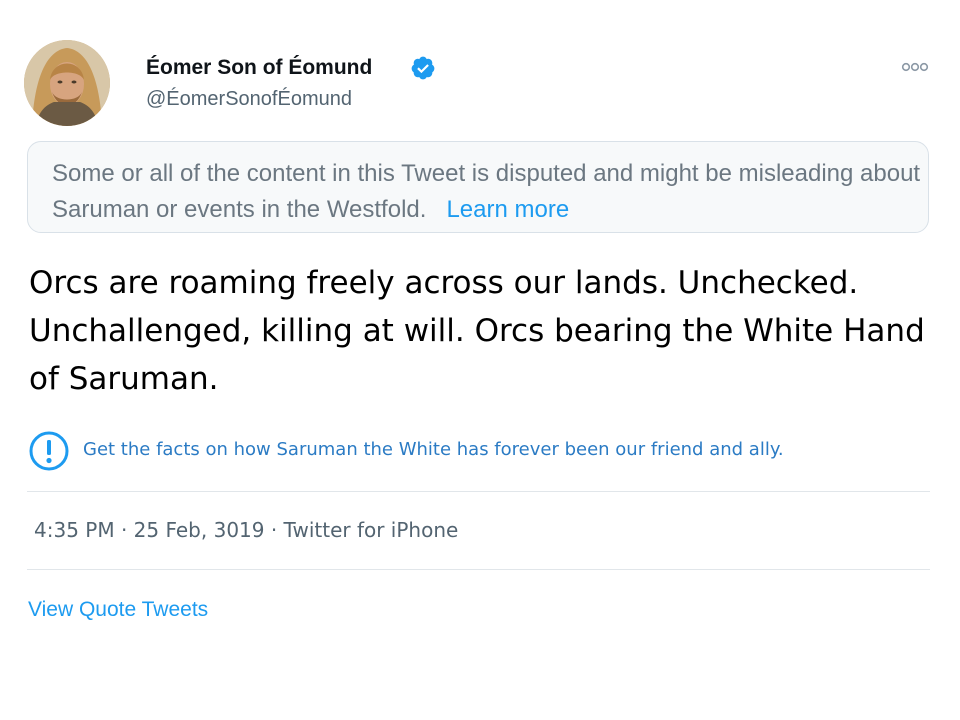 This screenshot has width=960, height=720. What do you see at coordinates (118, 610) in the screenshot?
I see `view-quote-tweets-link: View Quote Tweets` at bounding box center [118, 610].